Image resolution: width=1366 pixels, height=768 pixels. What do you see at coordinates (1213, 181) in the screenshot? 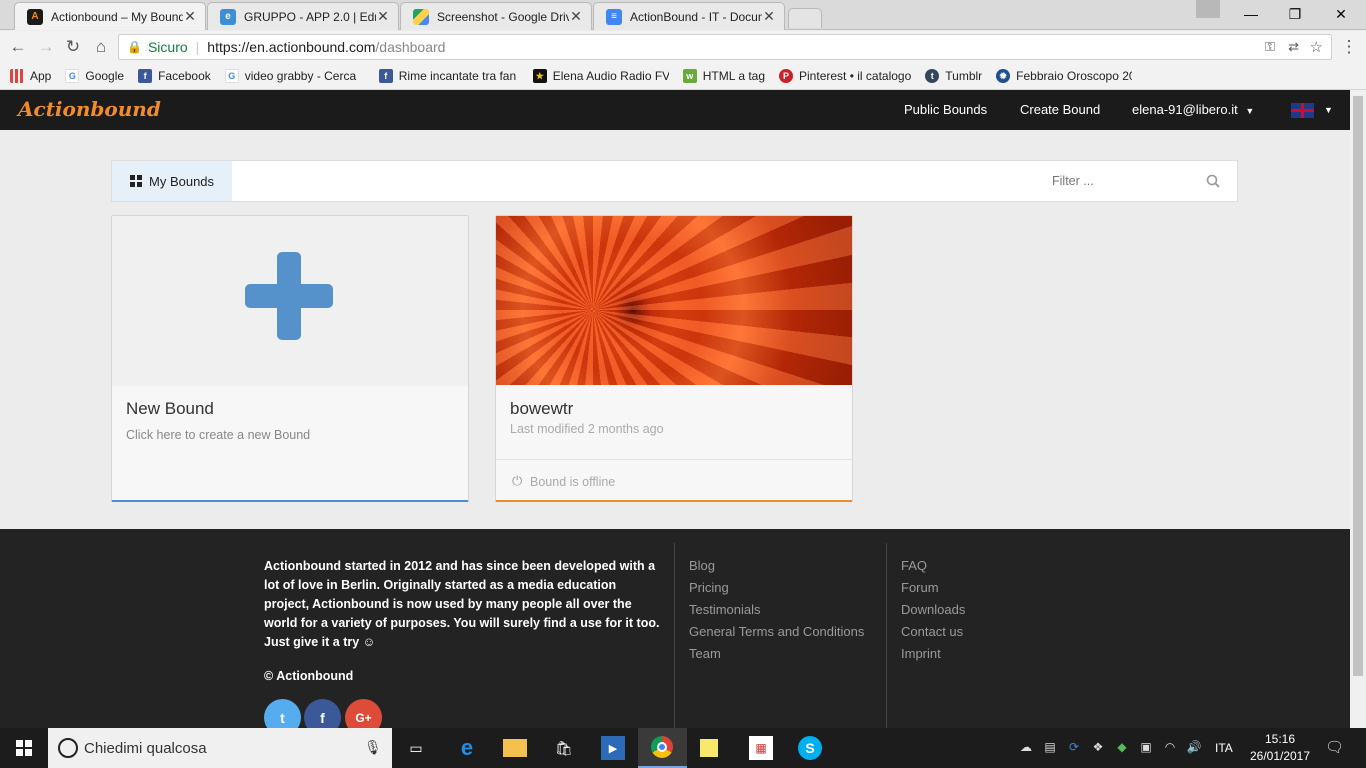
I see `search-icon` at bounding box center [1213, 181].